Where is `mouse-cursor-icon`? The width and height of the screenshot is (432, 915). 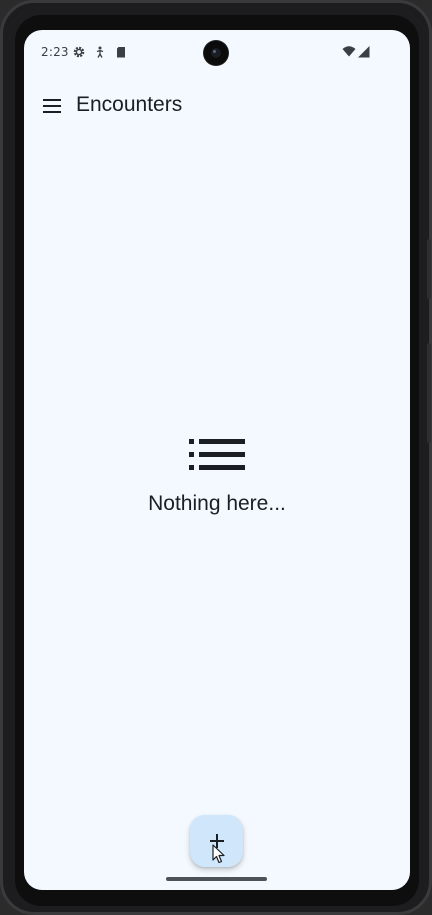
mouse-cursor-icon is located at coordinates (218, 854).